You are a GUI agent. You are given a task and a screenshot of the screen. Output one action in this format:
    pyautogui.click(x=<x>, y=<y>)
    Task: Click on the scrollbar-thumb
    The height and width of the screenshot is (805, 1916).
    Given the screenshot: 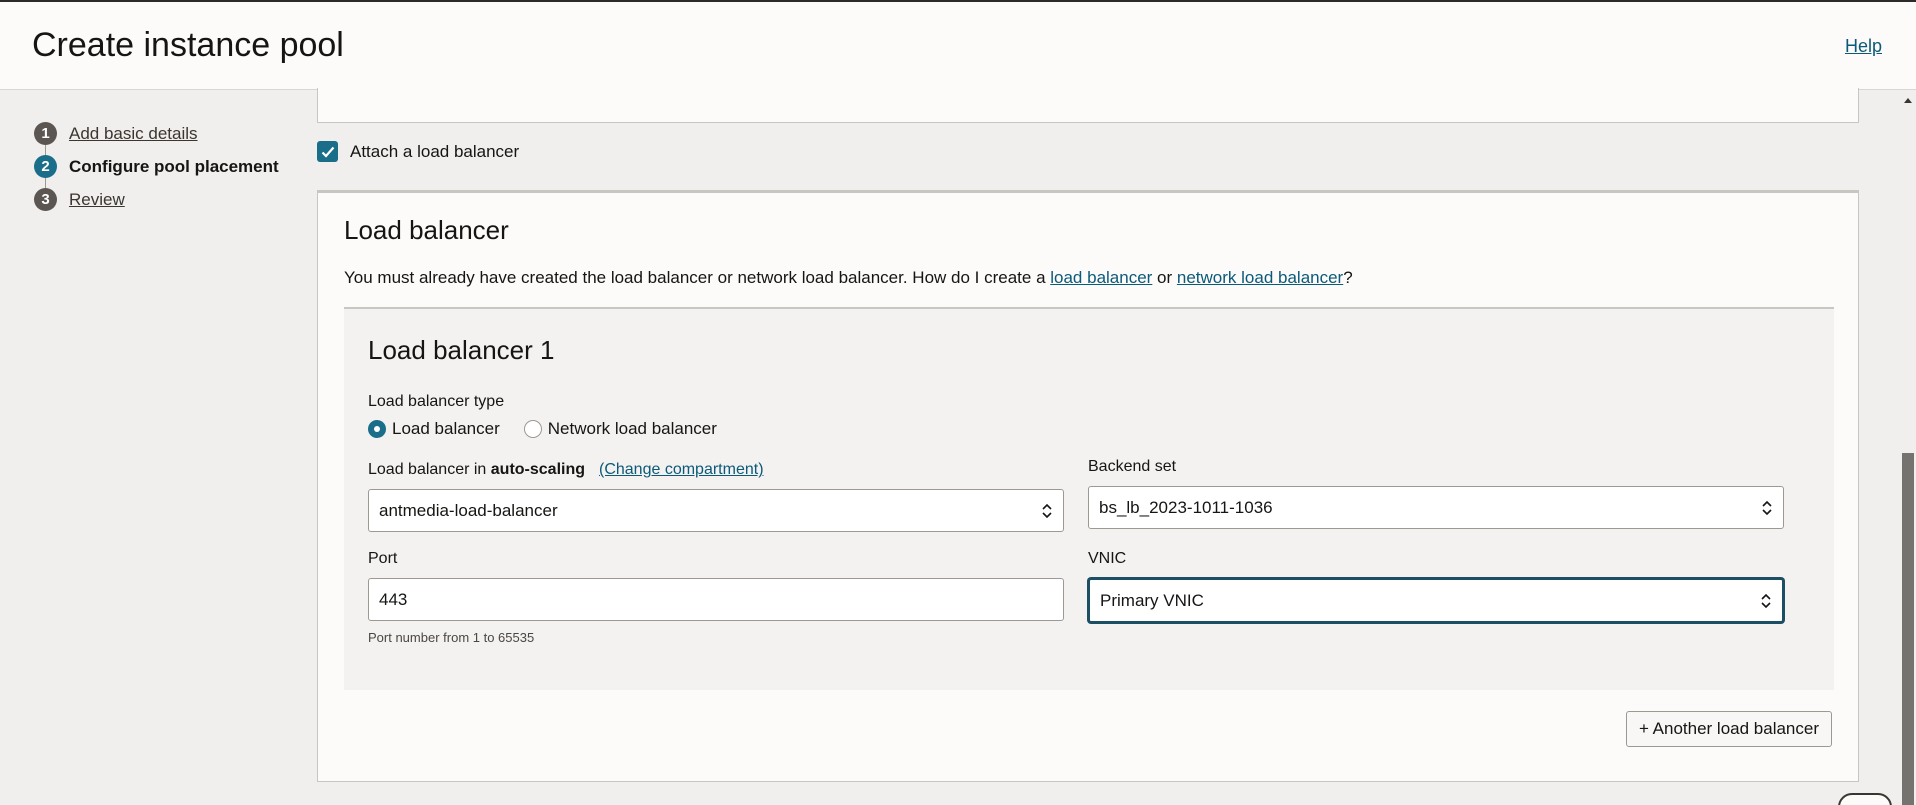 What is the action you would take?
    pyautogui.click(x=1908, y=629)
    